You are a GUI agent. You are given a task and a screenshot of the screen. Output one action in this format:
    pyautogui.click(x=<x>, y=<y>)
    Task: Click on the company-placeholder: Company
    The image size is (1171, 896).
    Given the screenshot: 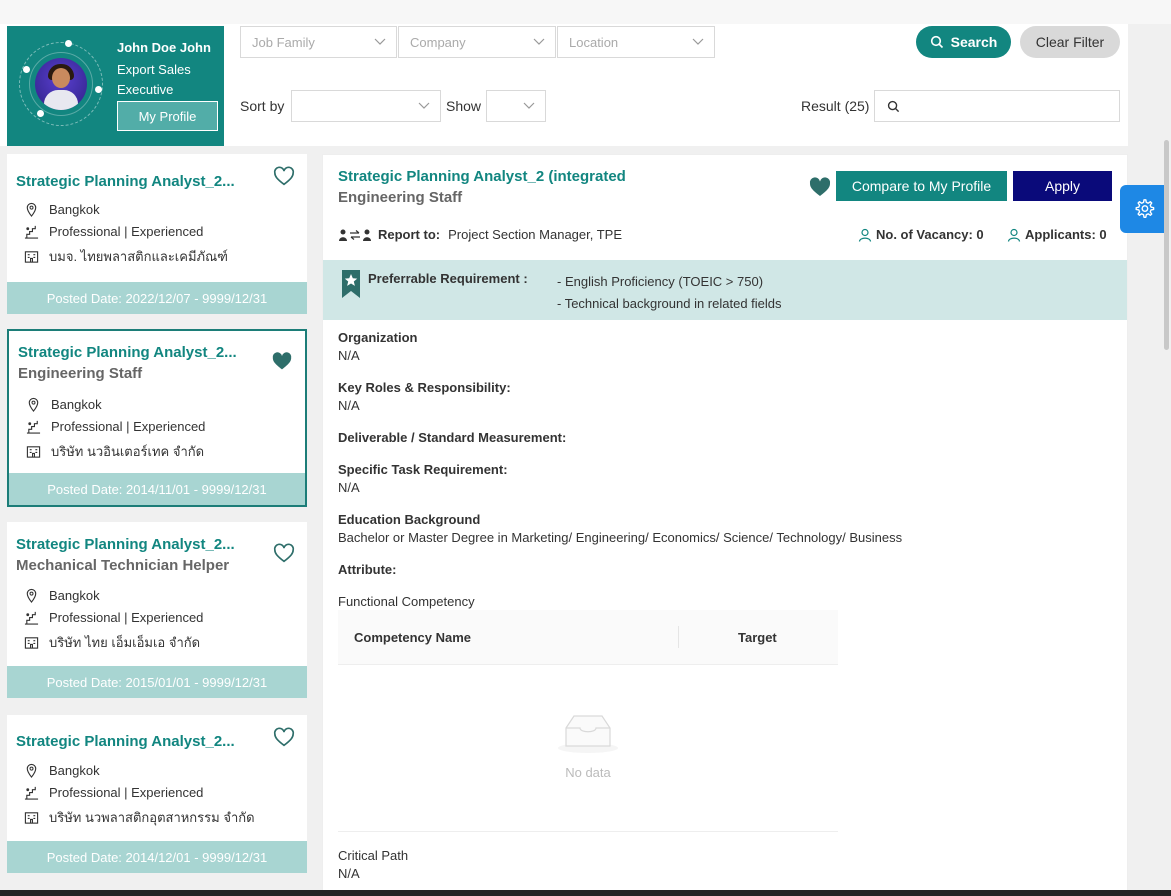 What is the action you would take?
    pyautogui.click(x=438, y=42)
    